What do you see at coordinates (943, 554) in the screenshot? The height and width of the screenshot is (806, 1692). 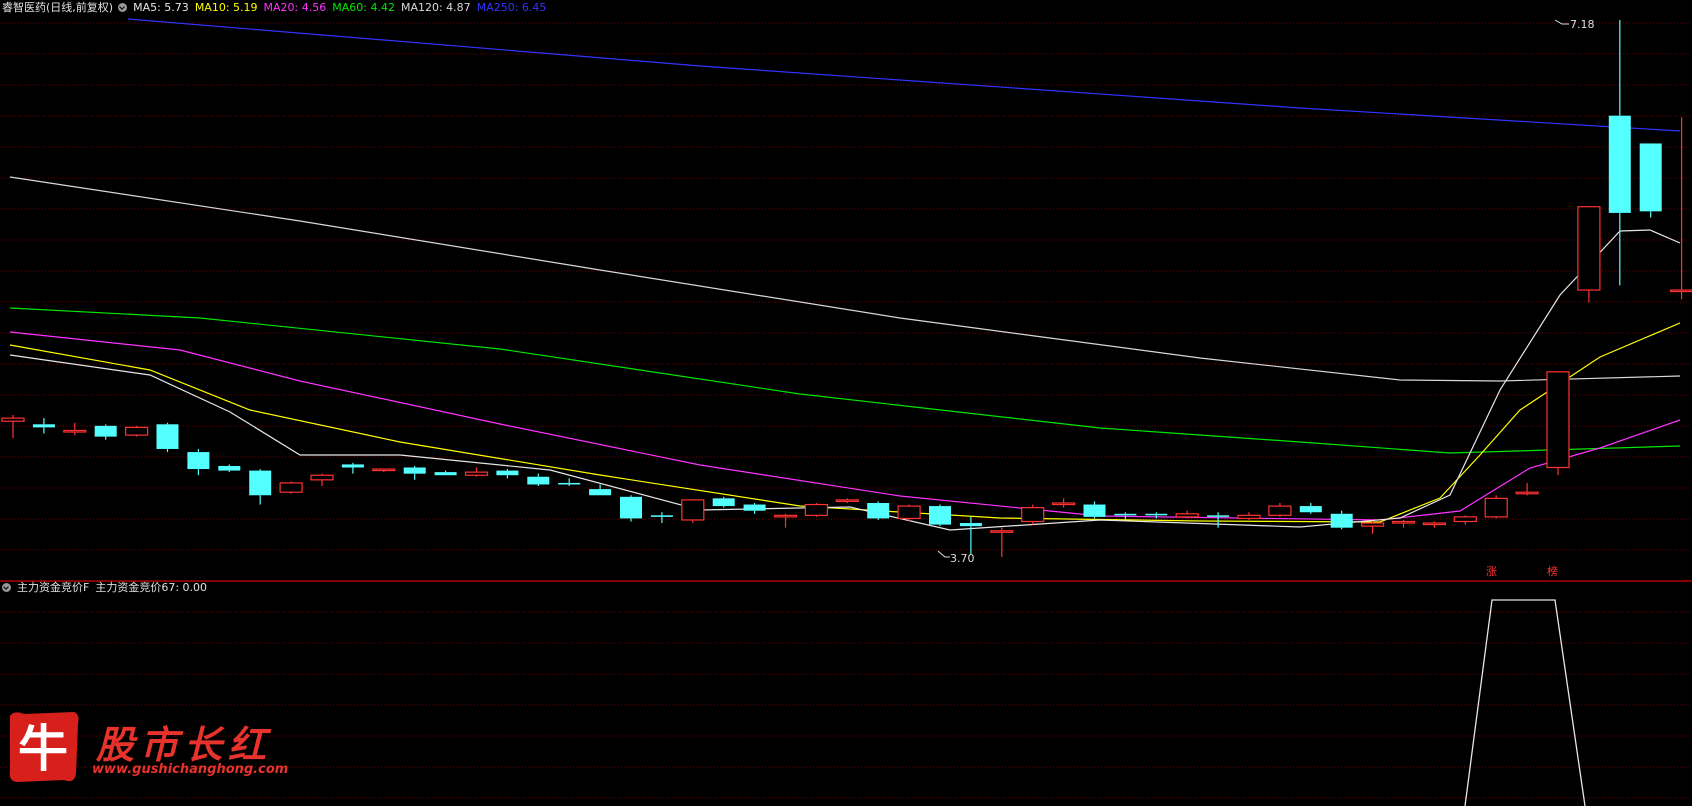 I see `low-marker` at bounding box center [943, 554].